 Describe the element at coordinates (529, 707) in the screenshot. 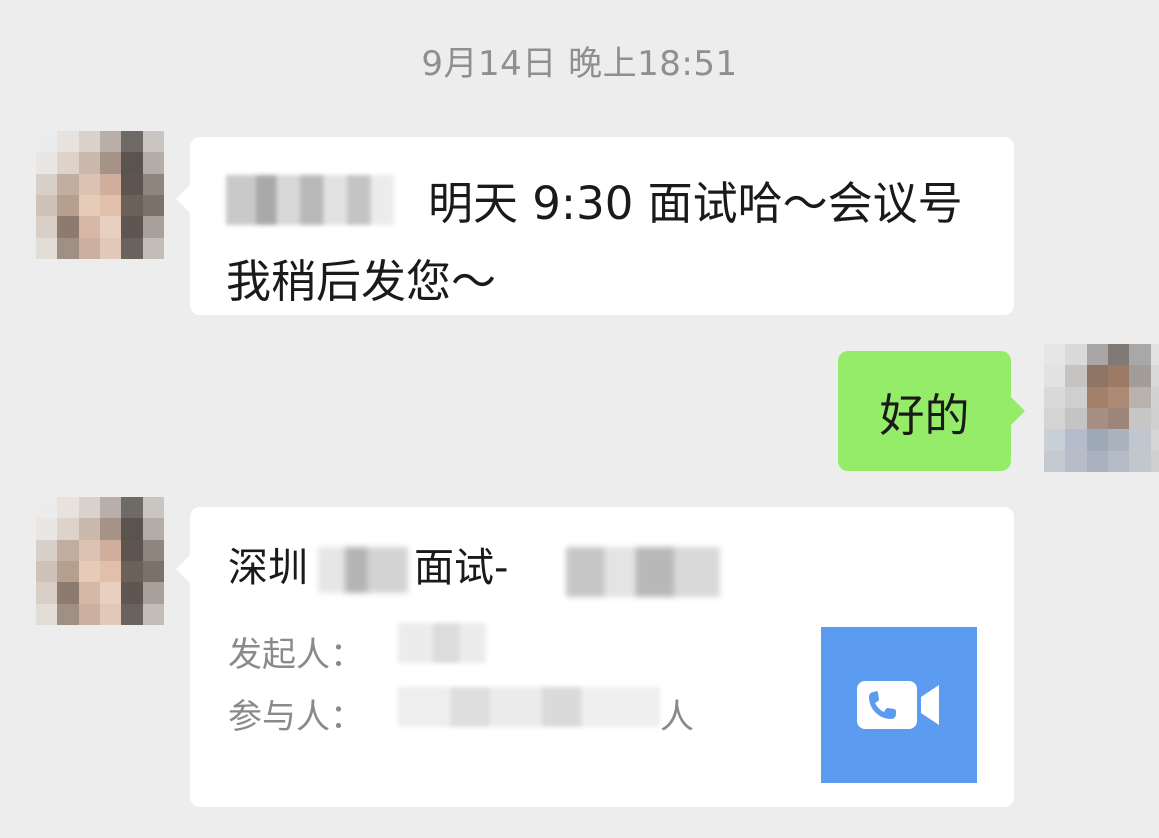

I see `redacted-participants` at that location.